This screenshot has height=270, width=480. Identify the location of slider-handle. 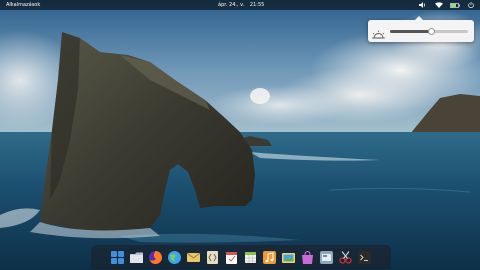
(431, 31).